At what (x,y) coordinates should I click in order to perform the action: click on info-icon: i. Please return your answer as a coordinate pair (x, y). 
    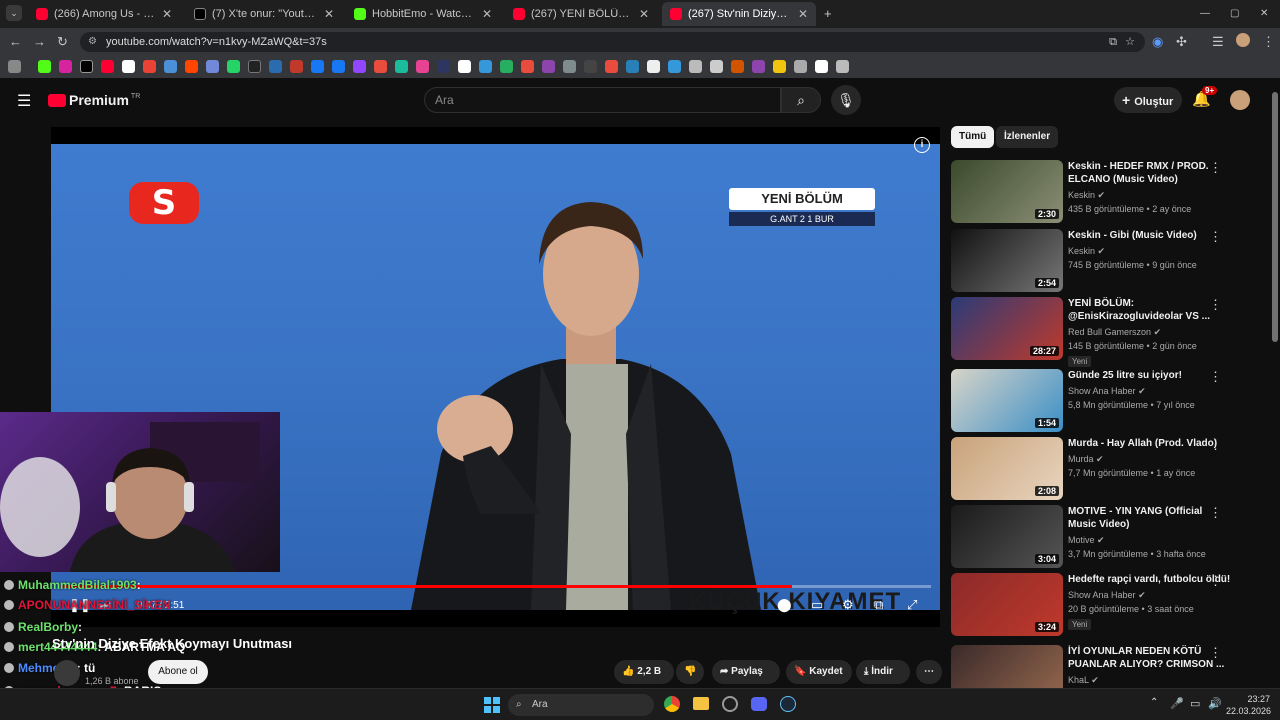
    Looking at the image, I should click on (922, 145).